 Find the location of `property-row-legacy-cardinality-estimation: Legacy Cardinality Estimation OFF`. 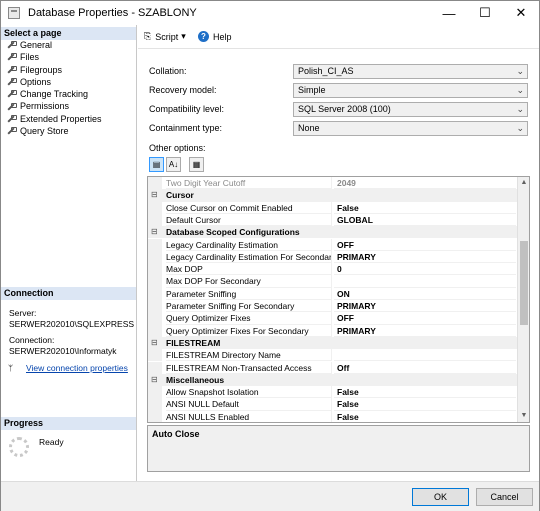

property-row-legacy-cardinality-estimation: Legacy Cardinality Estimation OFF is located at coordinates (333, 244).